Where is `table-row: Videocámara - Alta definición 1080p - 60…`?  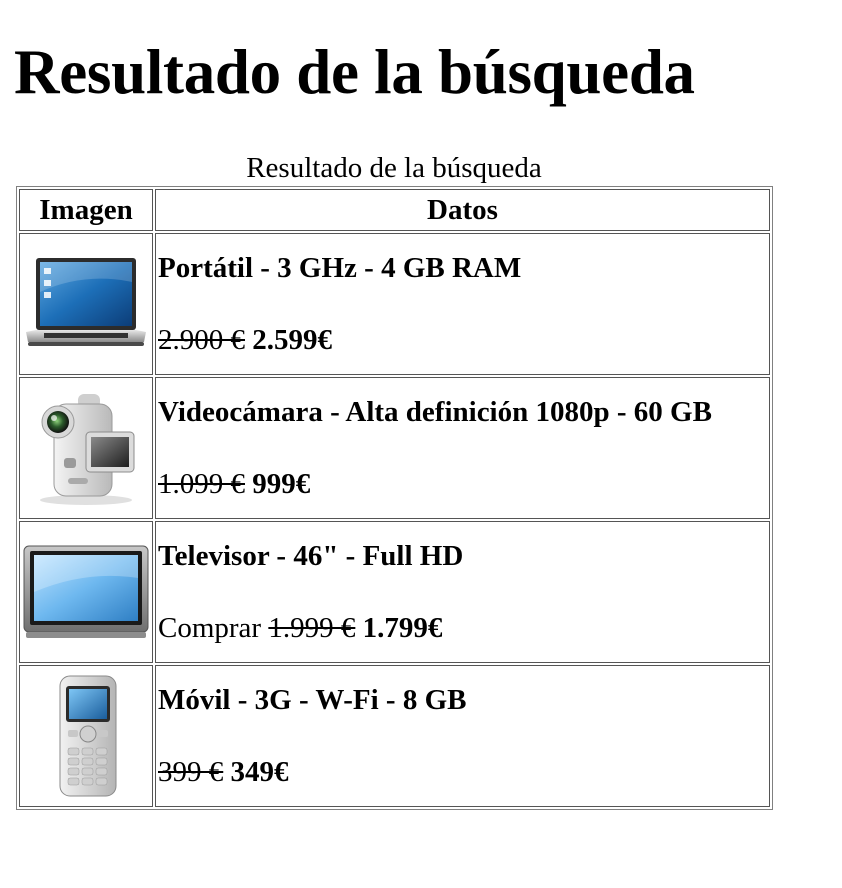
table-row: Videocámara - Alta definición 1080p - 60… is located at coordinates (394, 448).